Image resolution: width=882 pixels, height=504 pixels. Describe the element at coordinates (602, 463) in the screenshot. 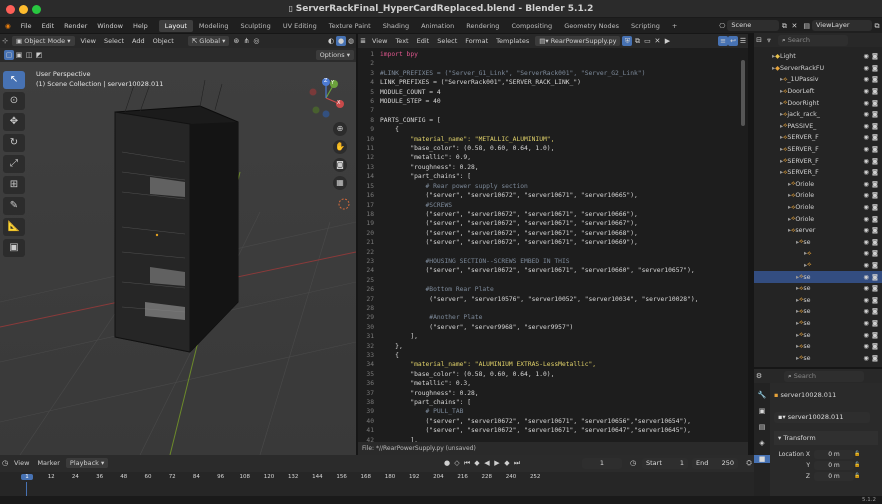

I see `current-frame-field: 1` at that location.